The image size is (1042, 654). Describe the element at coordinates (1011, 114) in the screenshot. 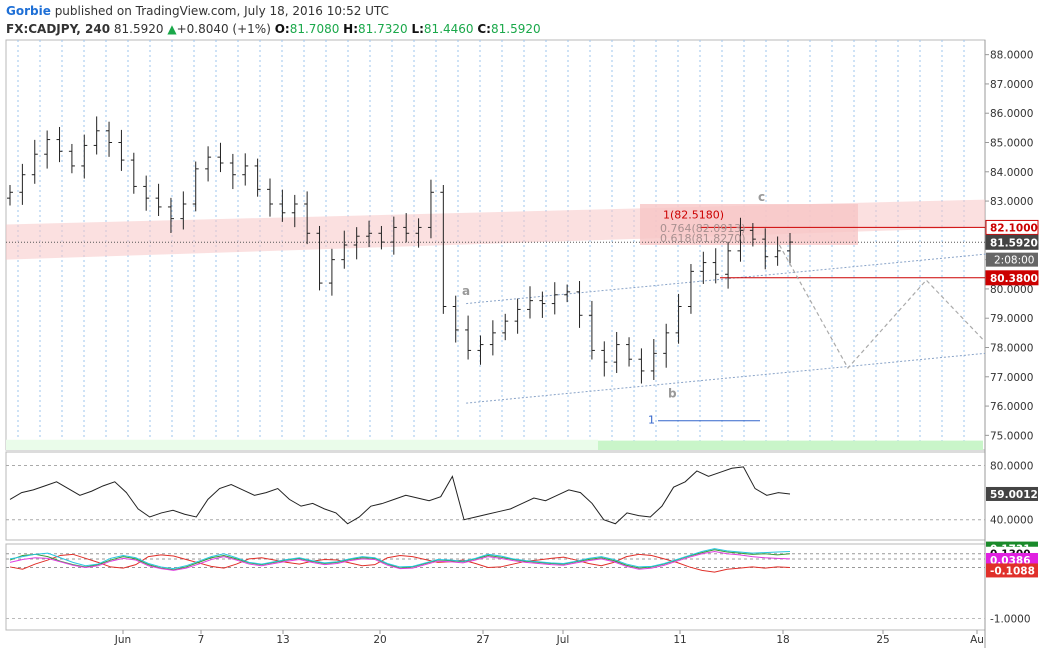

I see `price-tick-label: 86.0000` at that location.